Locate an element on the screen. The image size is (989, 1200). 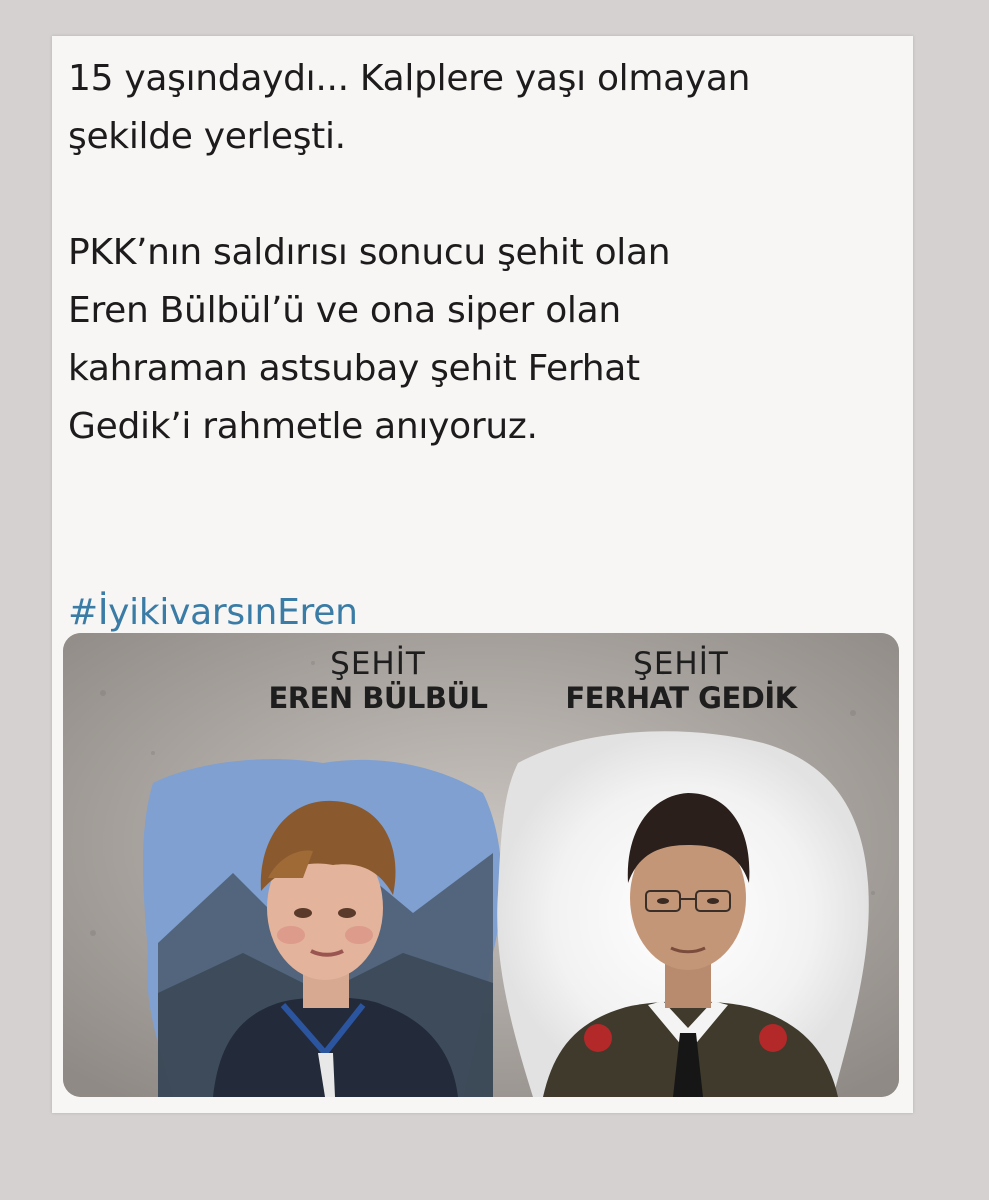
right-caption-name: FERHAT GEDİK is located at coordinates (681, 698).